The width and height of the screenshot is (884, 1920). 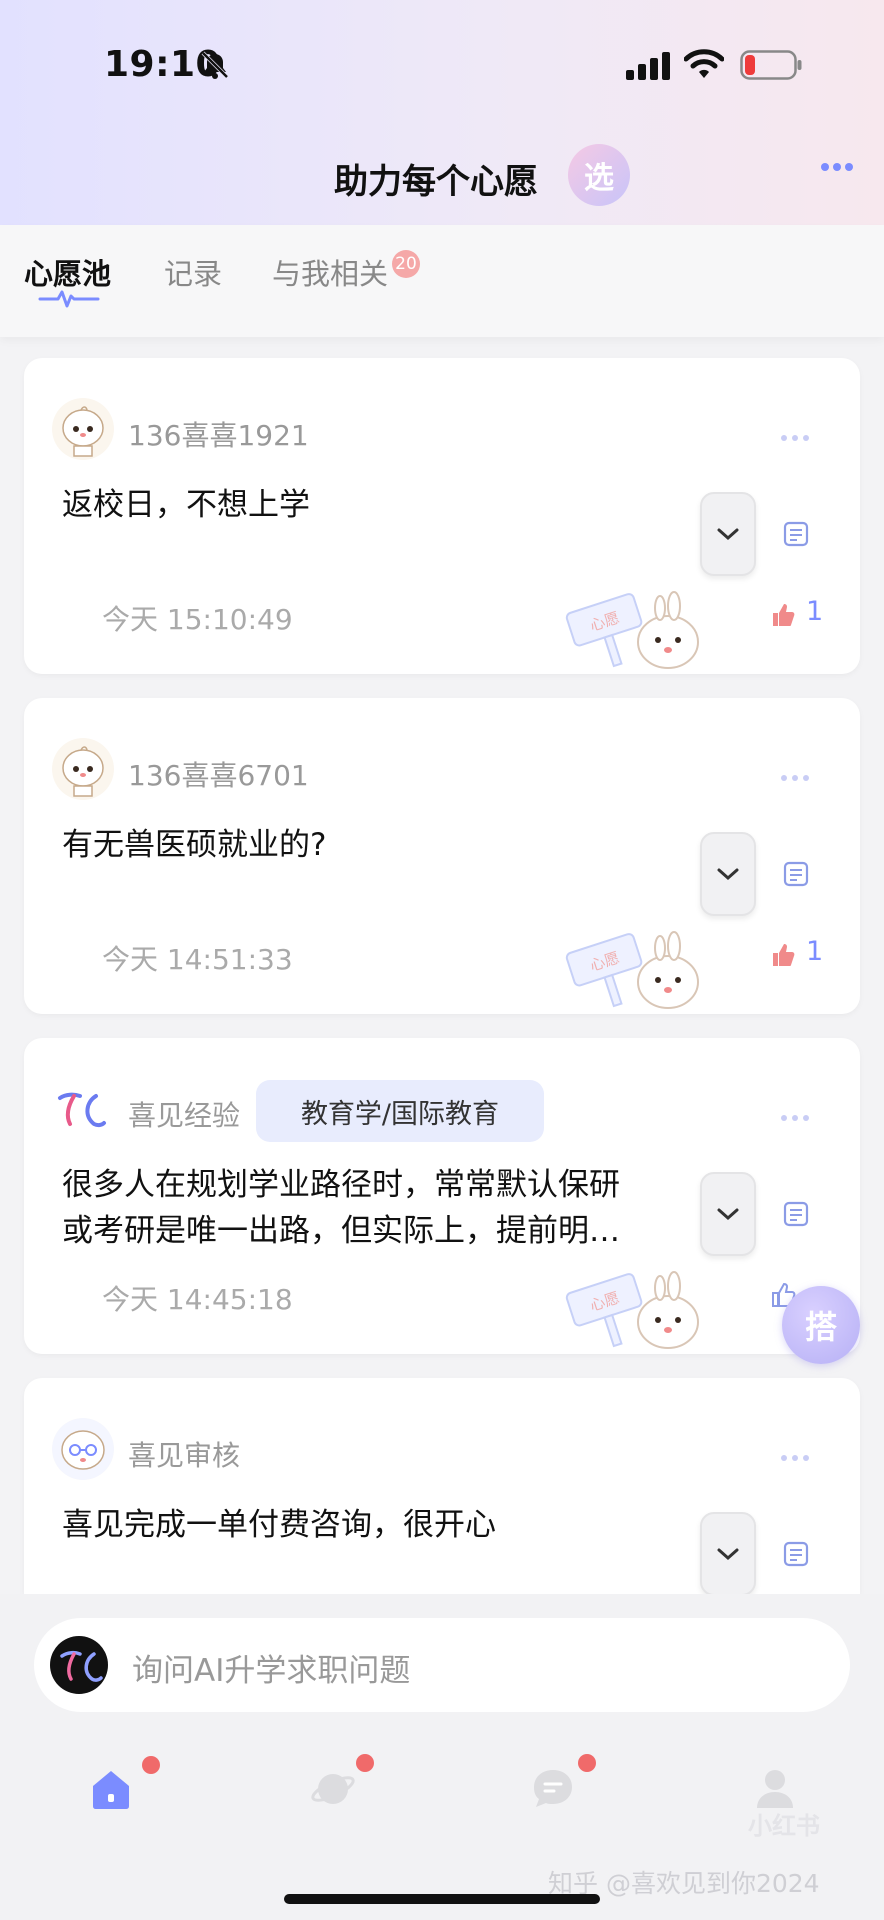 I want to click on username: 136喜喜1921, so click(x=218, y=434).